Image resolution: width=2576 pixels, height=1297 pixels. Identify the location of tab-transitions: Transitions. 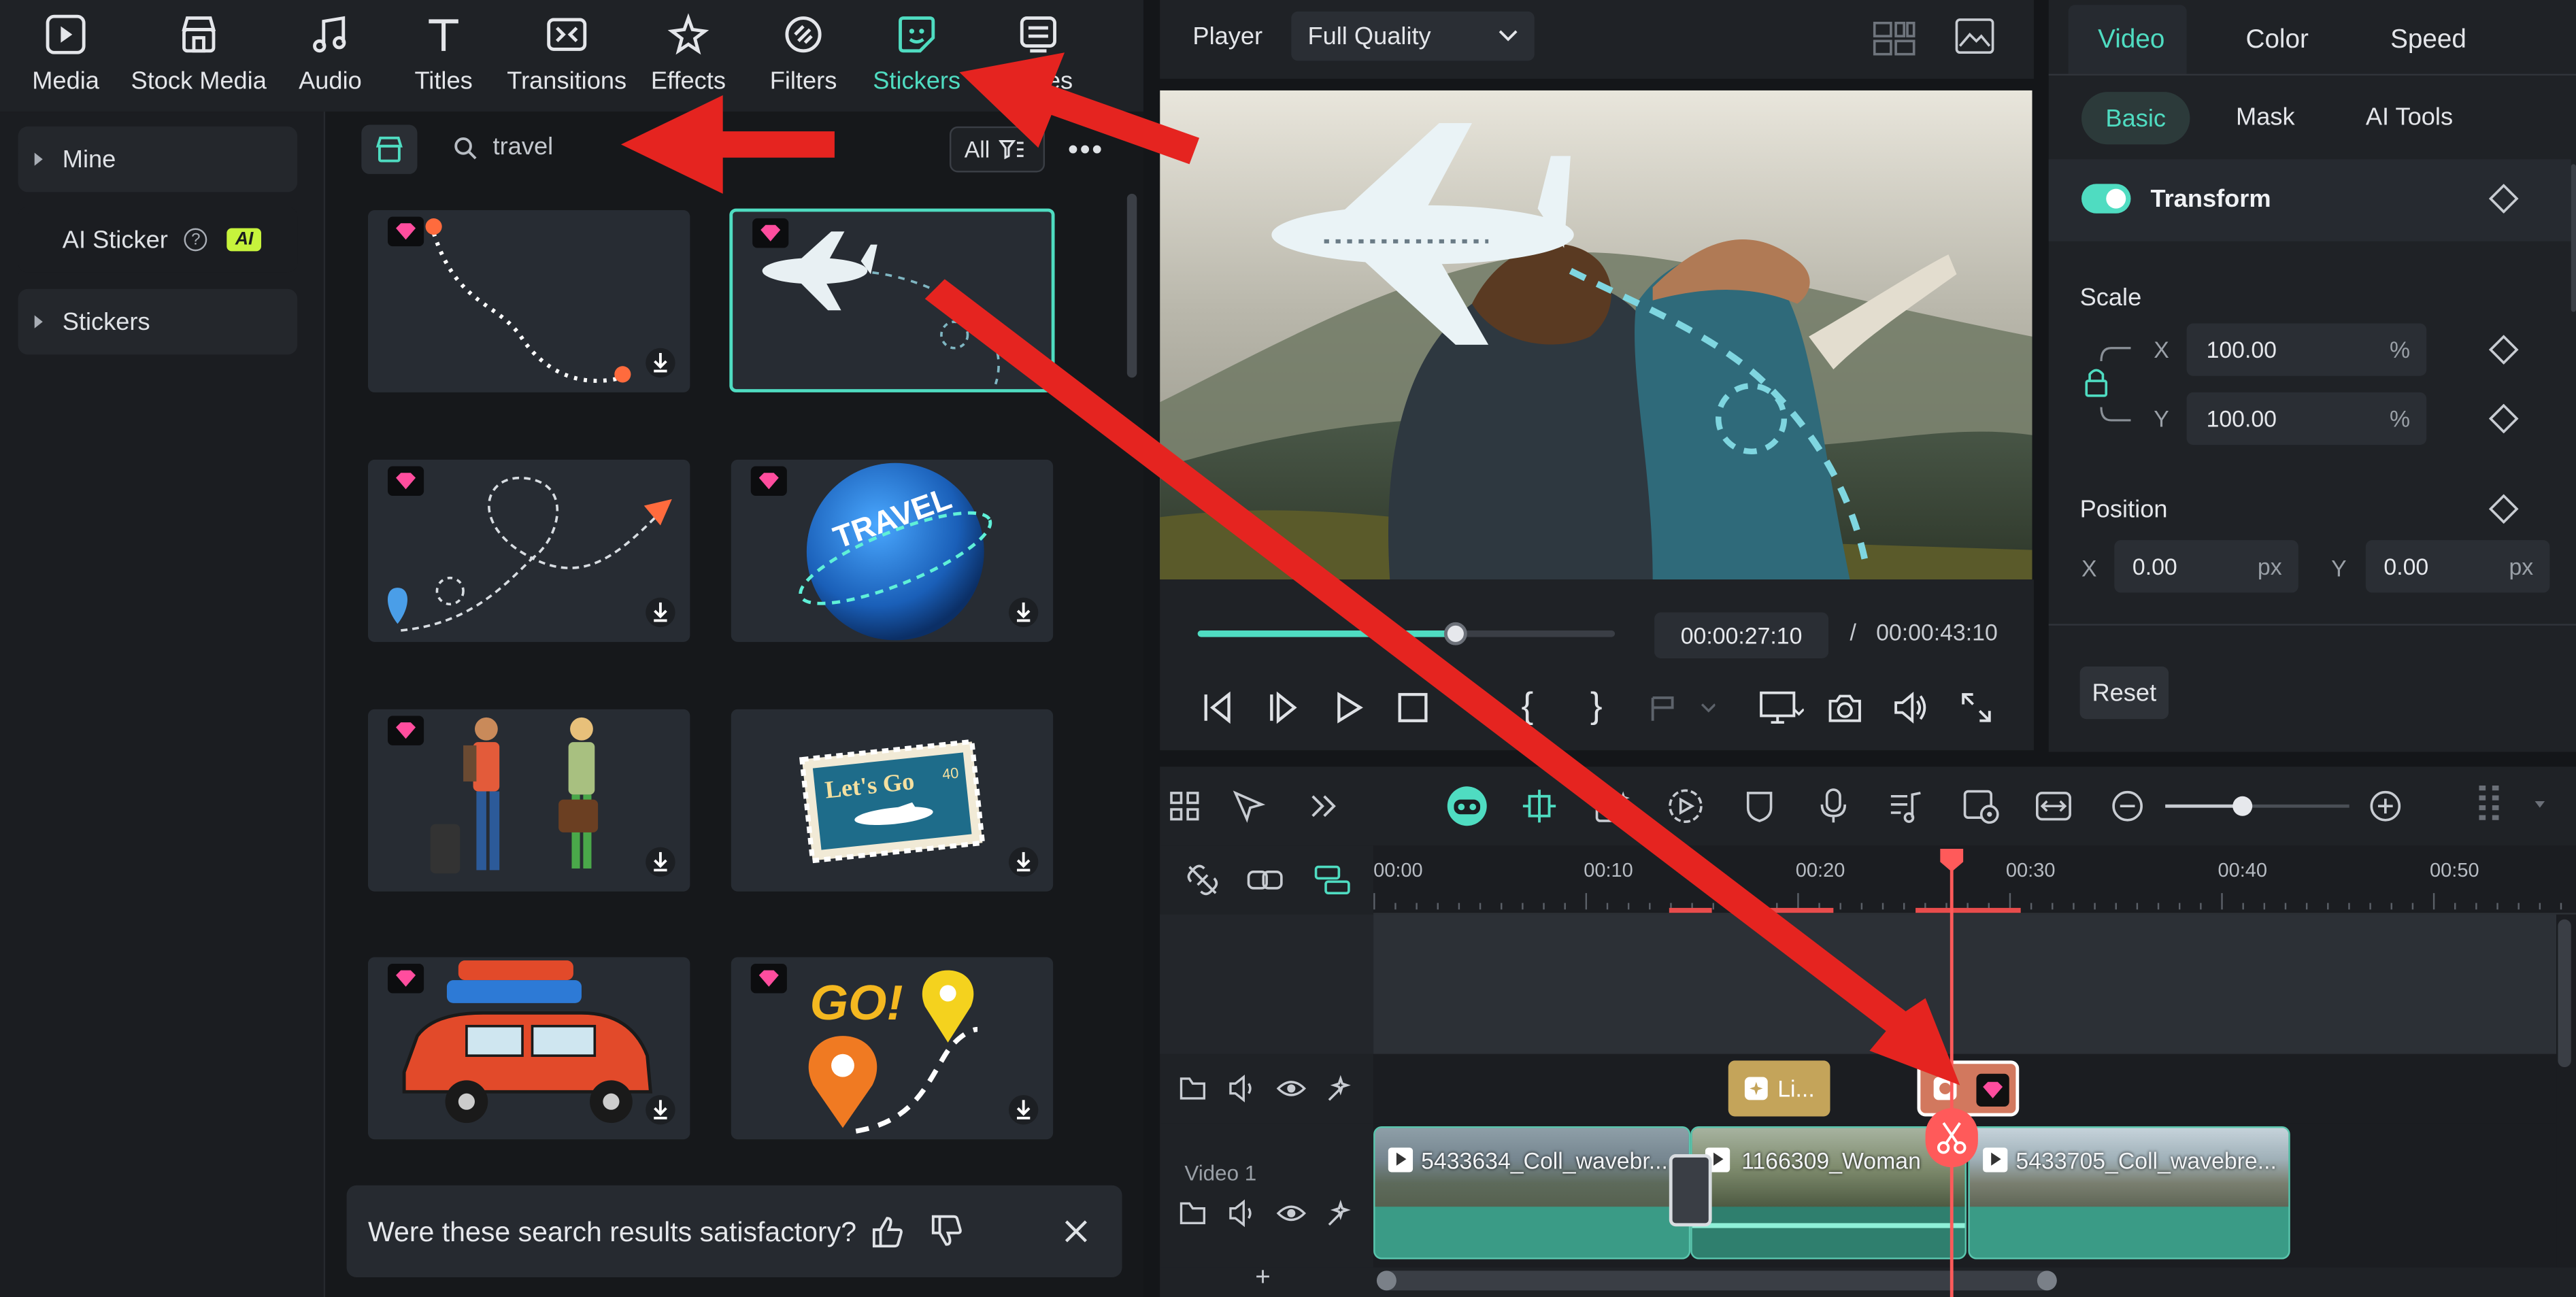
(567, 54).